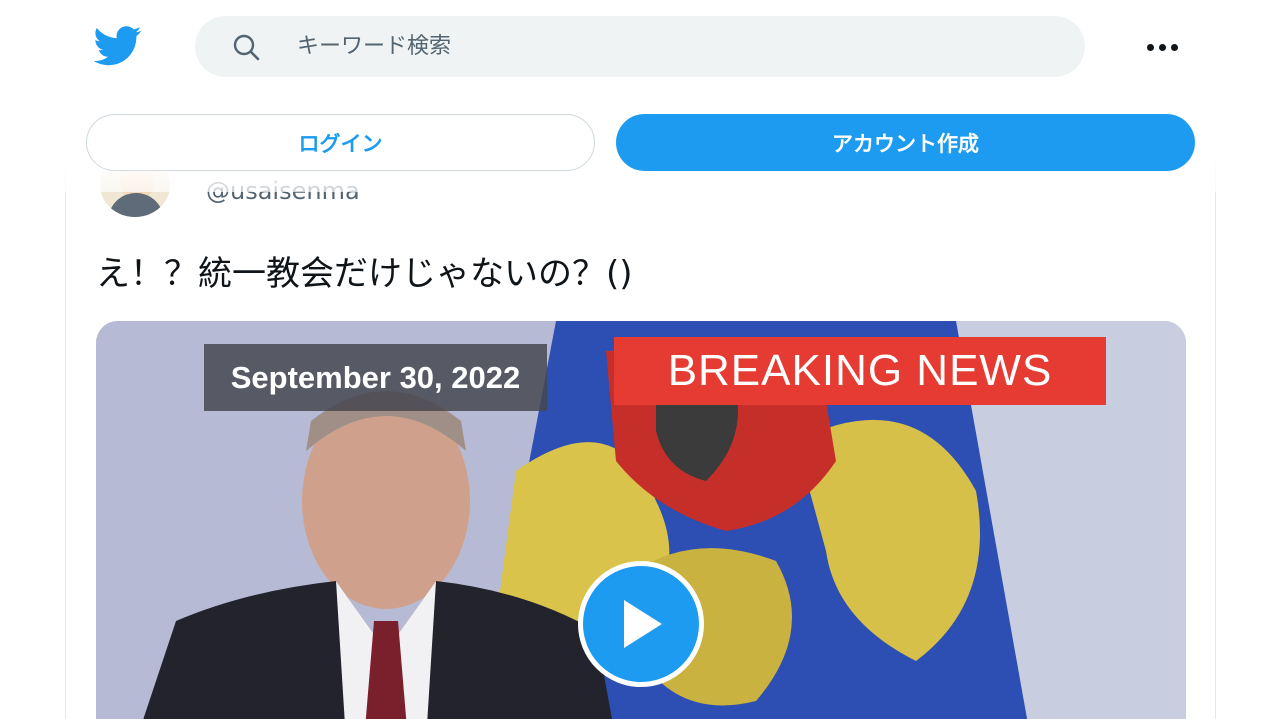  Describe the element at coordinates (860, 371) in the screenshot. I see `breaking-news-caption: BREAKING NEWS` at that location.